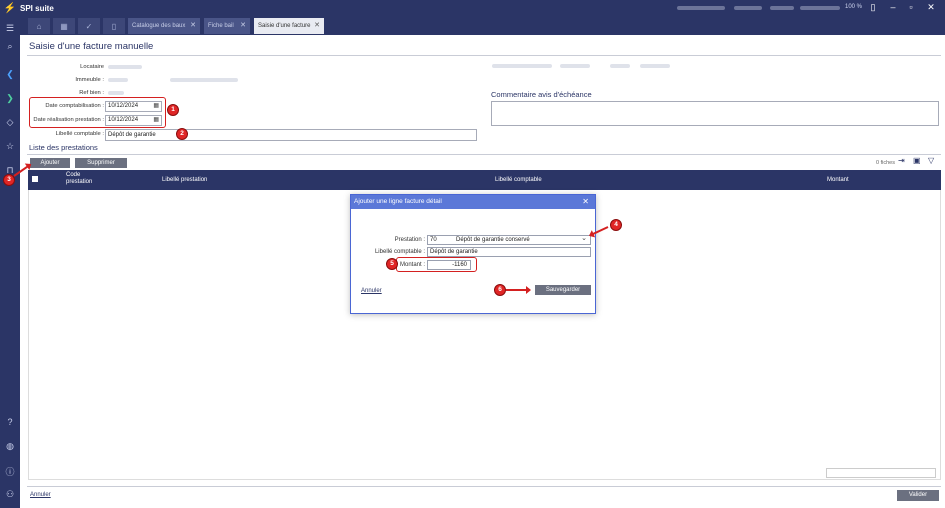 The height and width of the screenshot is (508, 945). I want to click on export-icon: ⇥, so click(901, 160).